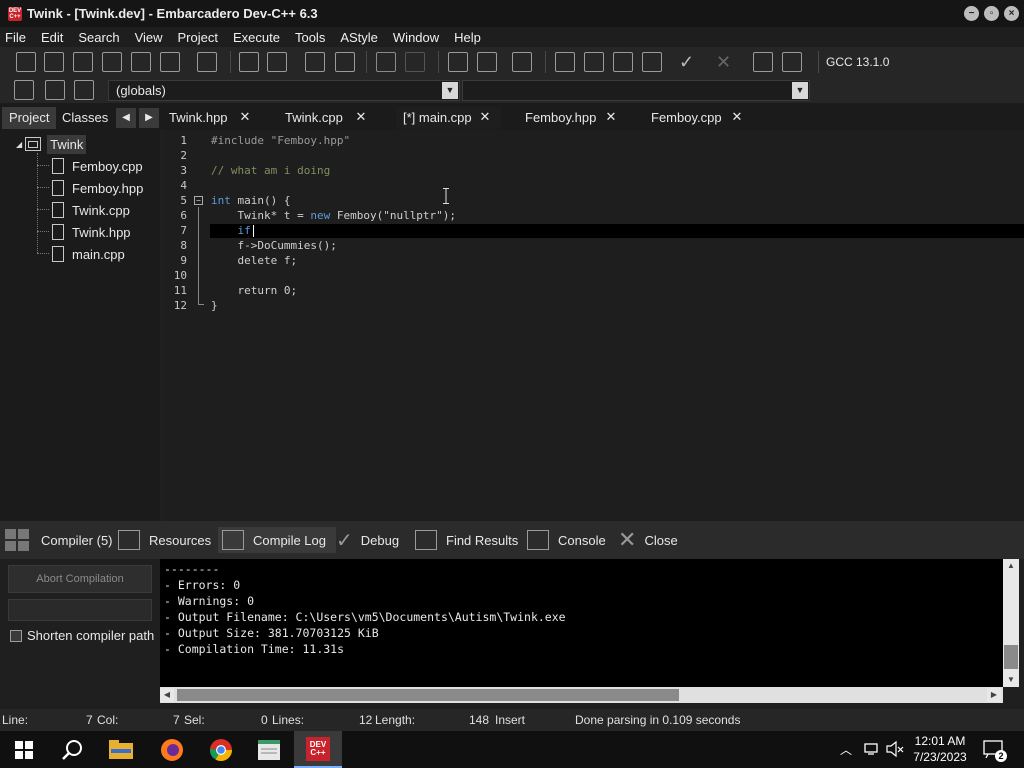 The height and width of the screenshot is (768, 1024). What do you see at coordinates (98, 37) in the screenshot?
I see `menu-search: Search` at bounding box center [98, 37].